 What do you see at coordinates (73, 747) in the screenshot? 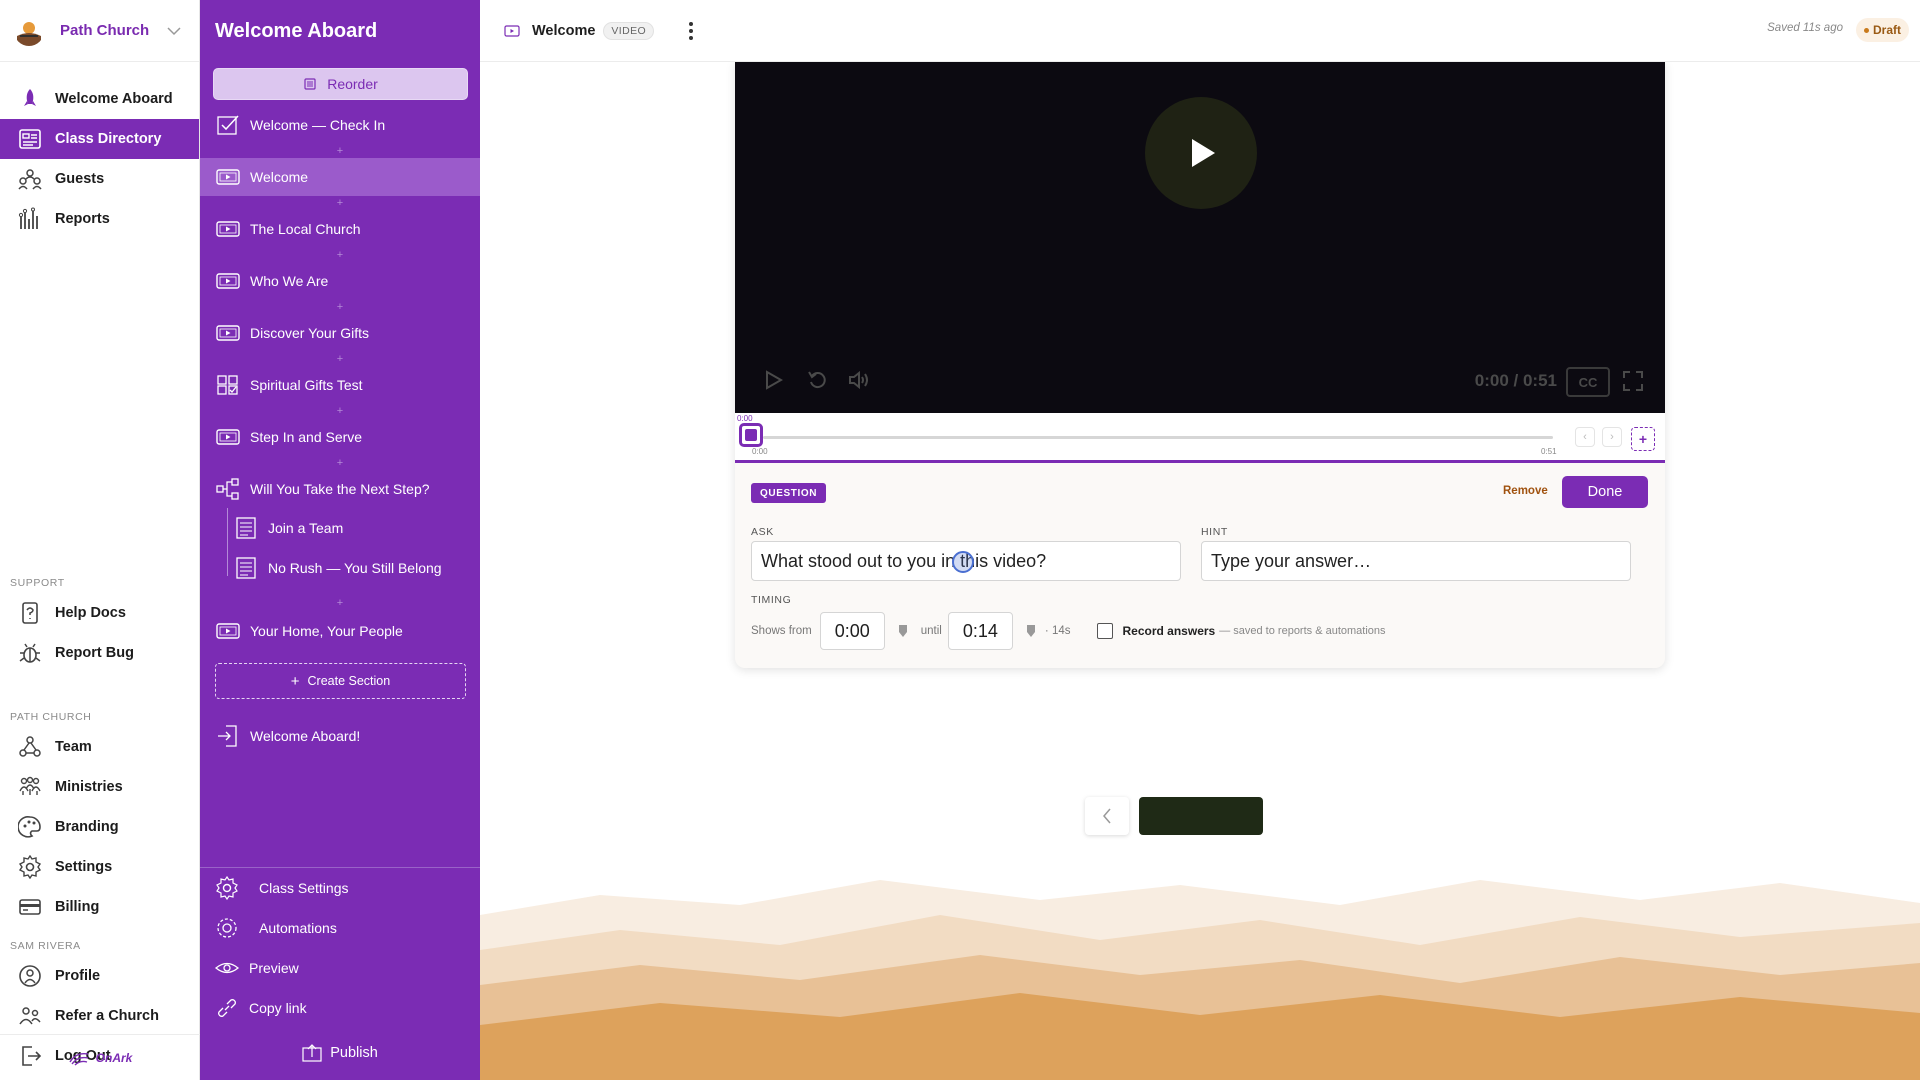
I see `nav-label: Team` at bounding box center [73, 747].